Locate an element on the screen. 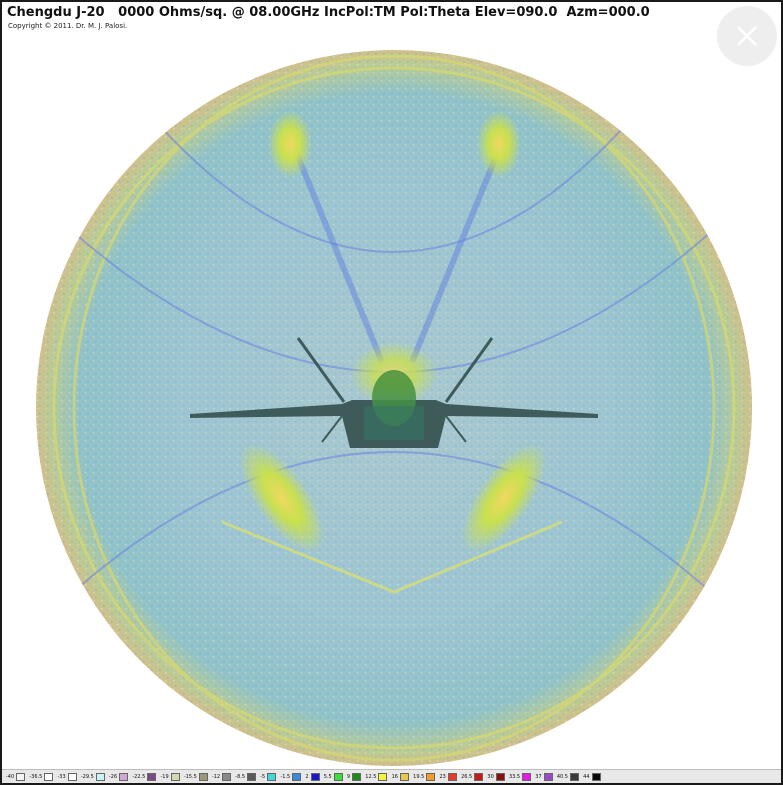 This screenshot has height=785, width=783. legend-entry: -22.5 is located at coordinates (144, 776).